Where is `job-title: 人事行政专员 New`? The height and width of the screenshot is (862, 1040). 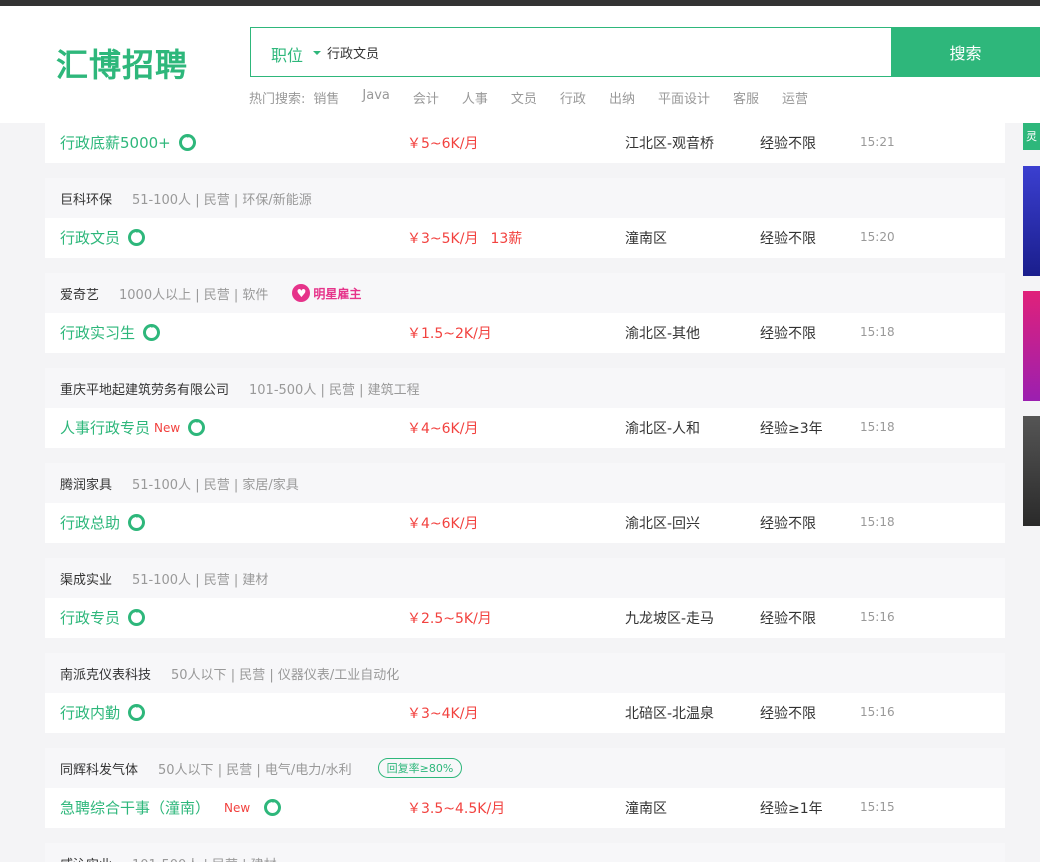
job-title: 人事行政专员 New is located at coordinates (133, 427).